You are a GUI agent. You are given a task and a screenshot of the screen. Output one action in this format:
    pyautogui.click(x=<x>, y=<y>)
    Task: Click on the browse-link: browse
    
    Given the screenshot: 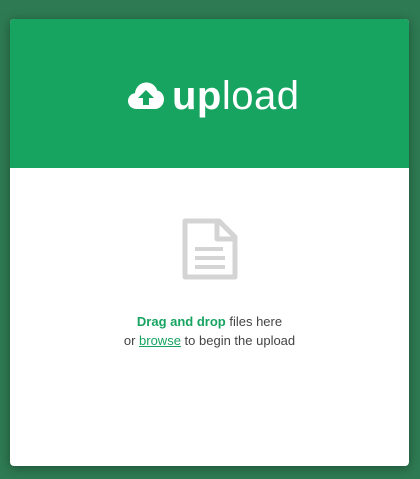 What is the action you would take?
    pyautogui.click(x=160, y=340)
    